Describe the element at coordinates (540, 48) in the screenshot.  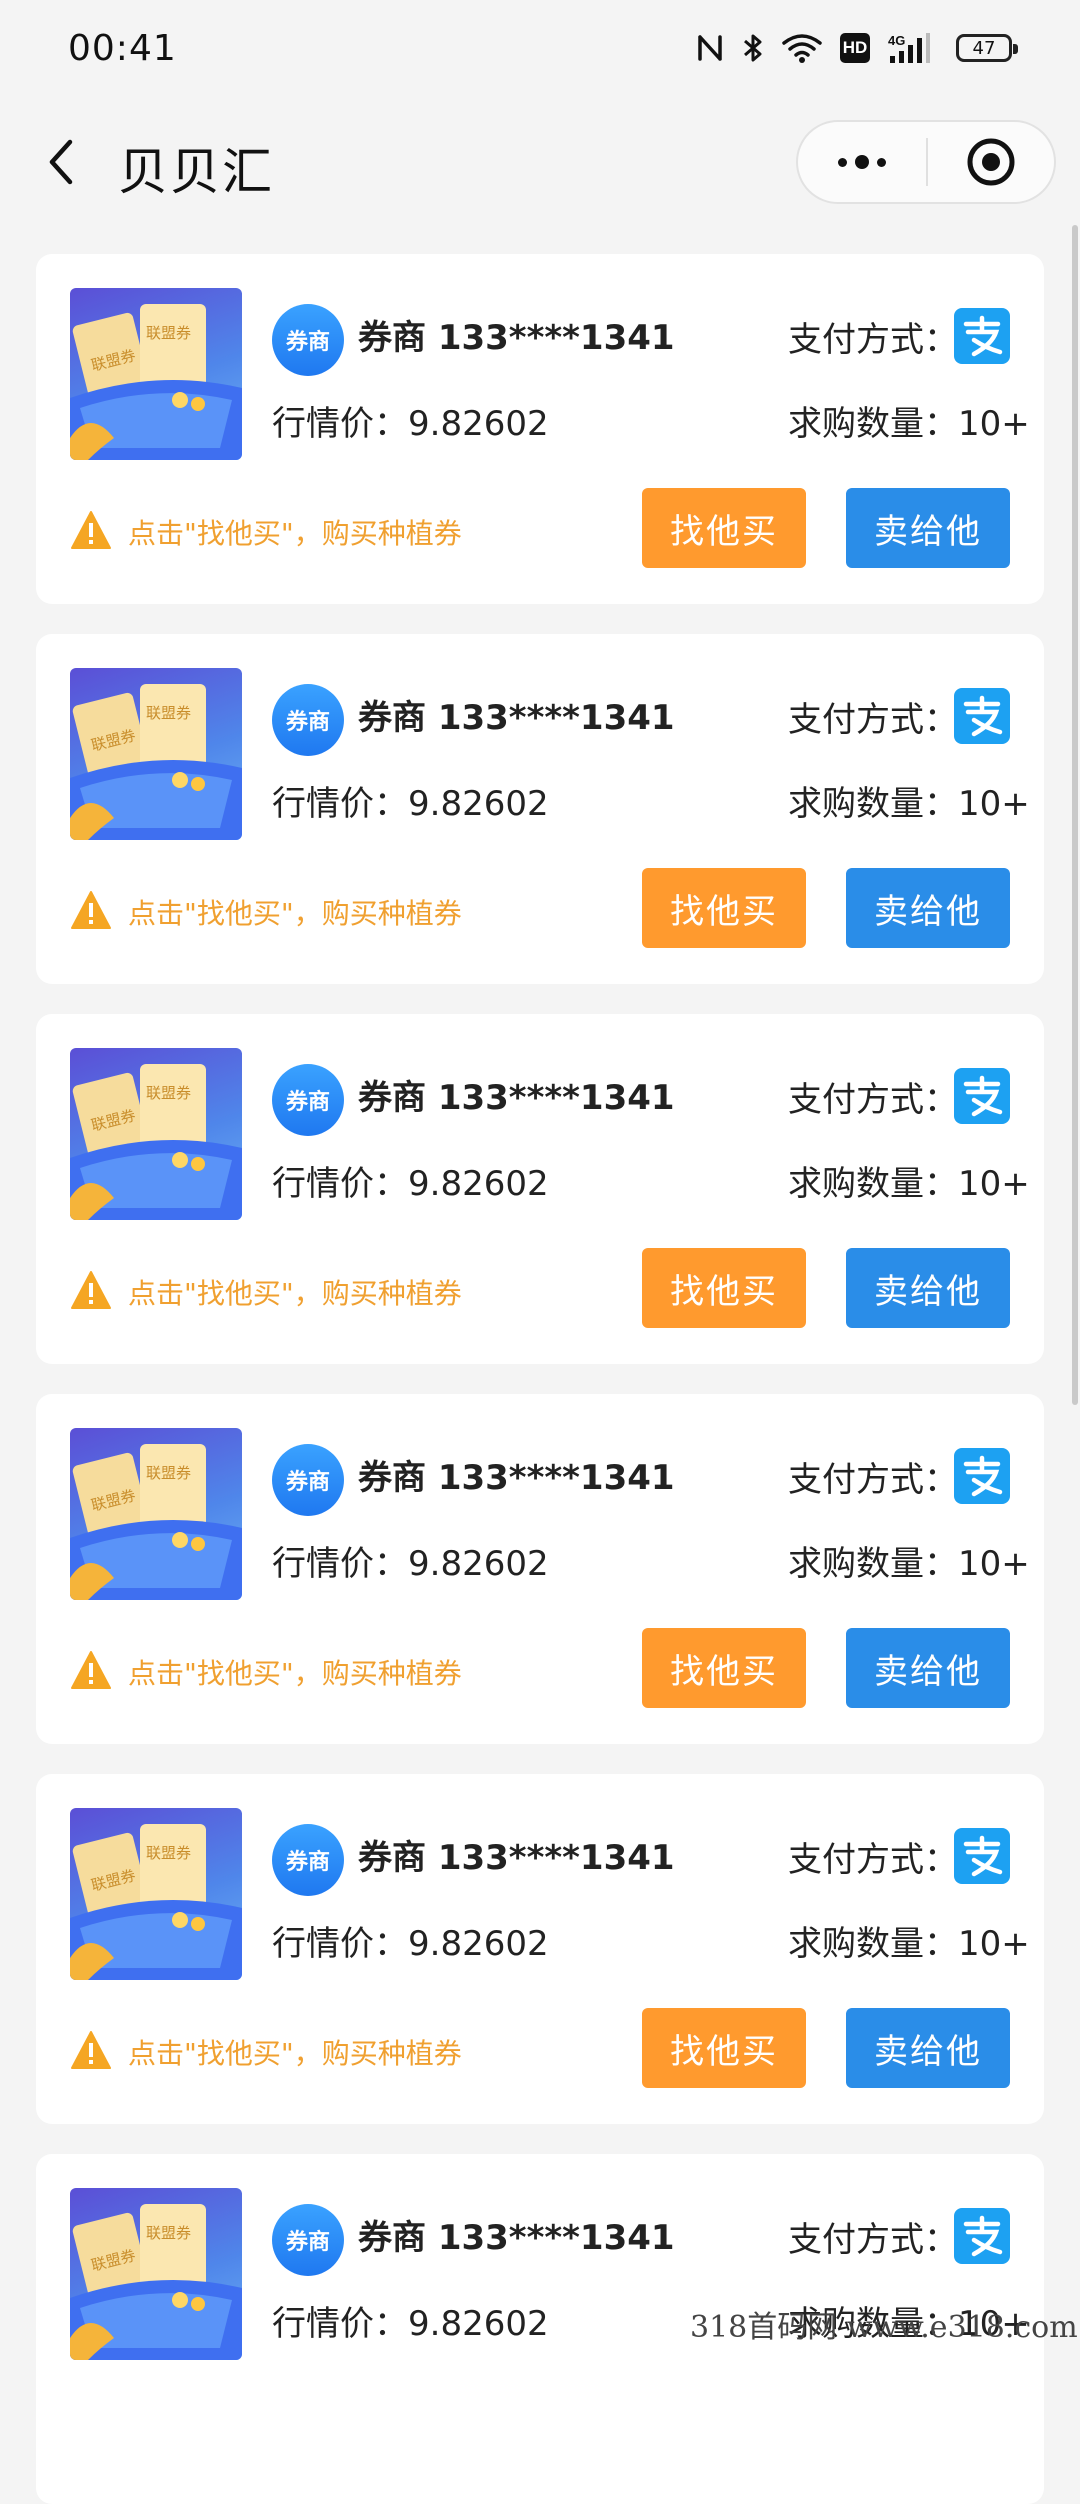
I see `status-bar: 00:41 HD 4G 47` at that location.